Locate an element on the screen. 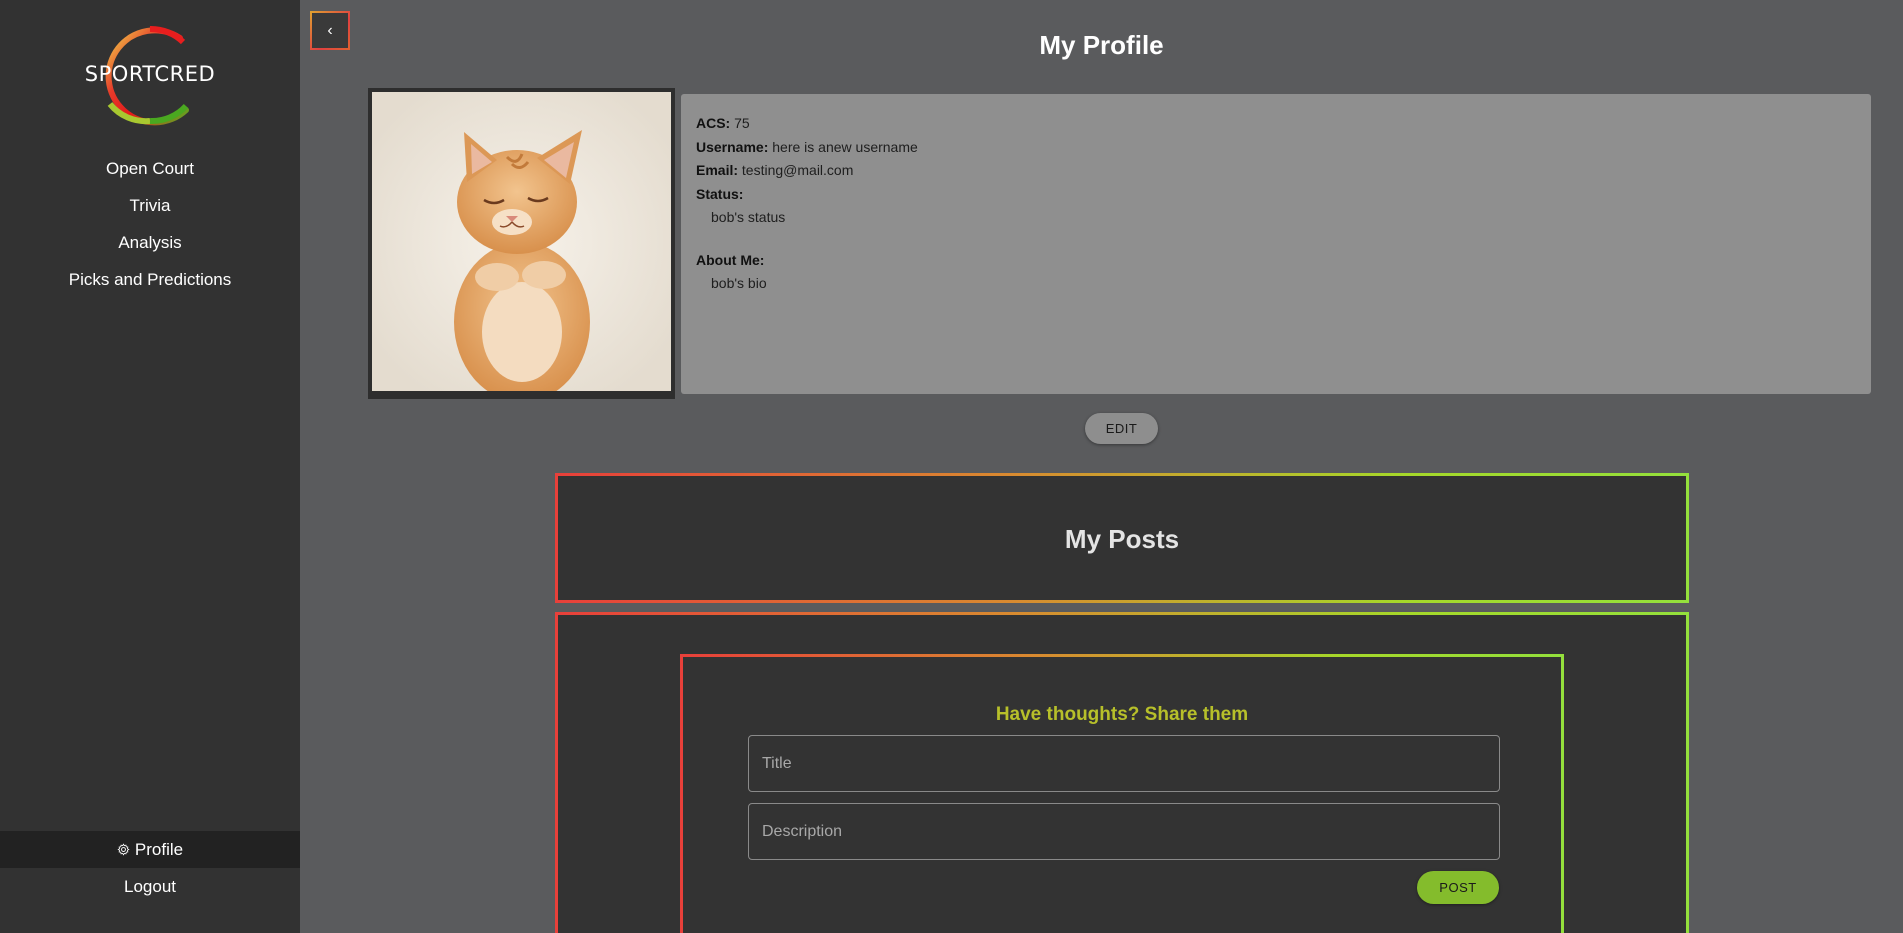 The width and height of the screenshot is (1903, 933). acs-label: ACS: is located at coordinates (713, 123).